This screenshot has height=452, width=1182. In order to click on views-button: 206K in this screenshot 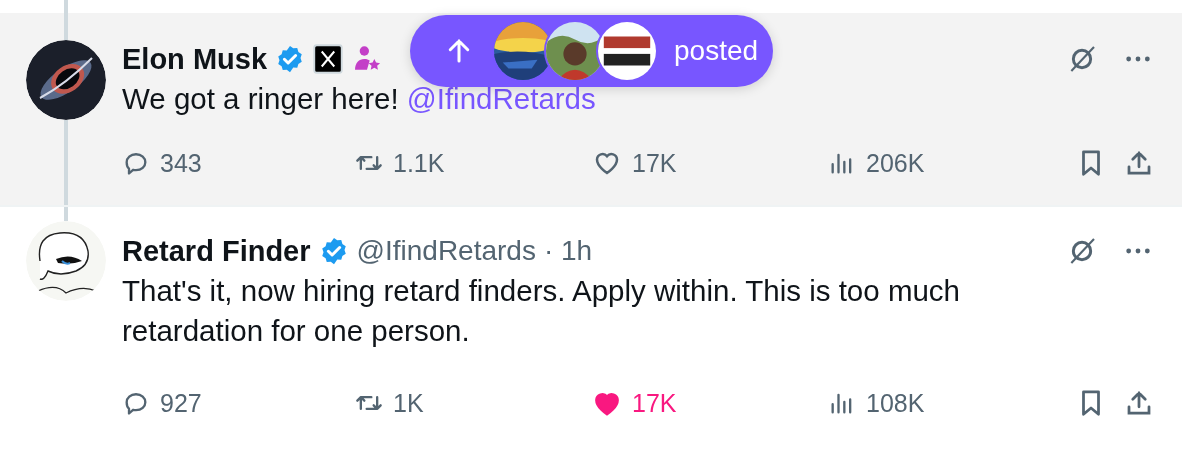, I will do `click(876, 163)`.